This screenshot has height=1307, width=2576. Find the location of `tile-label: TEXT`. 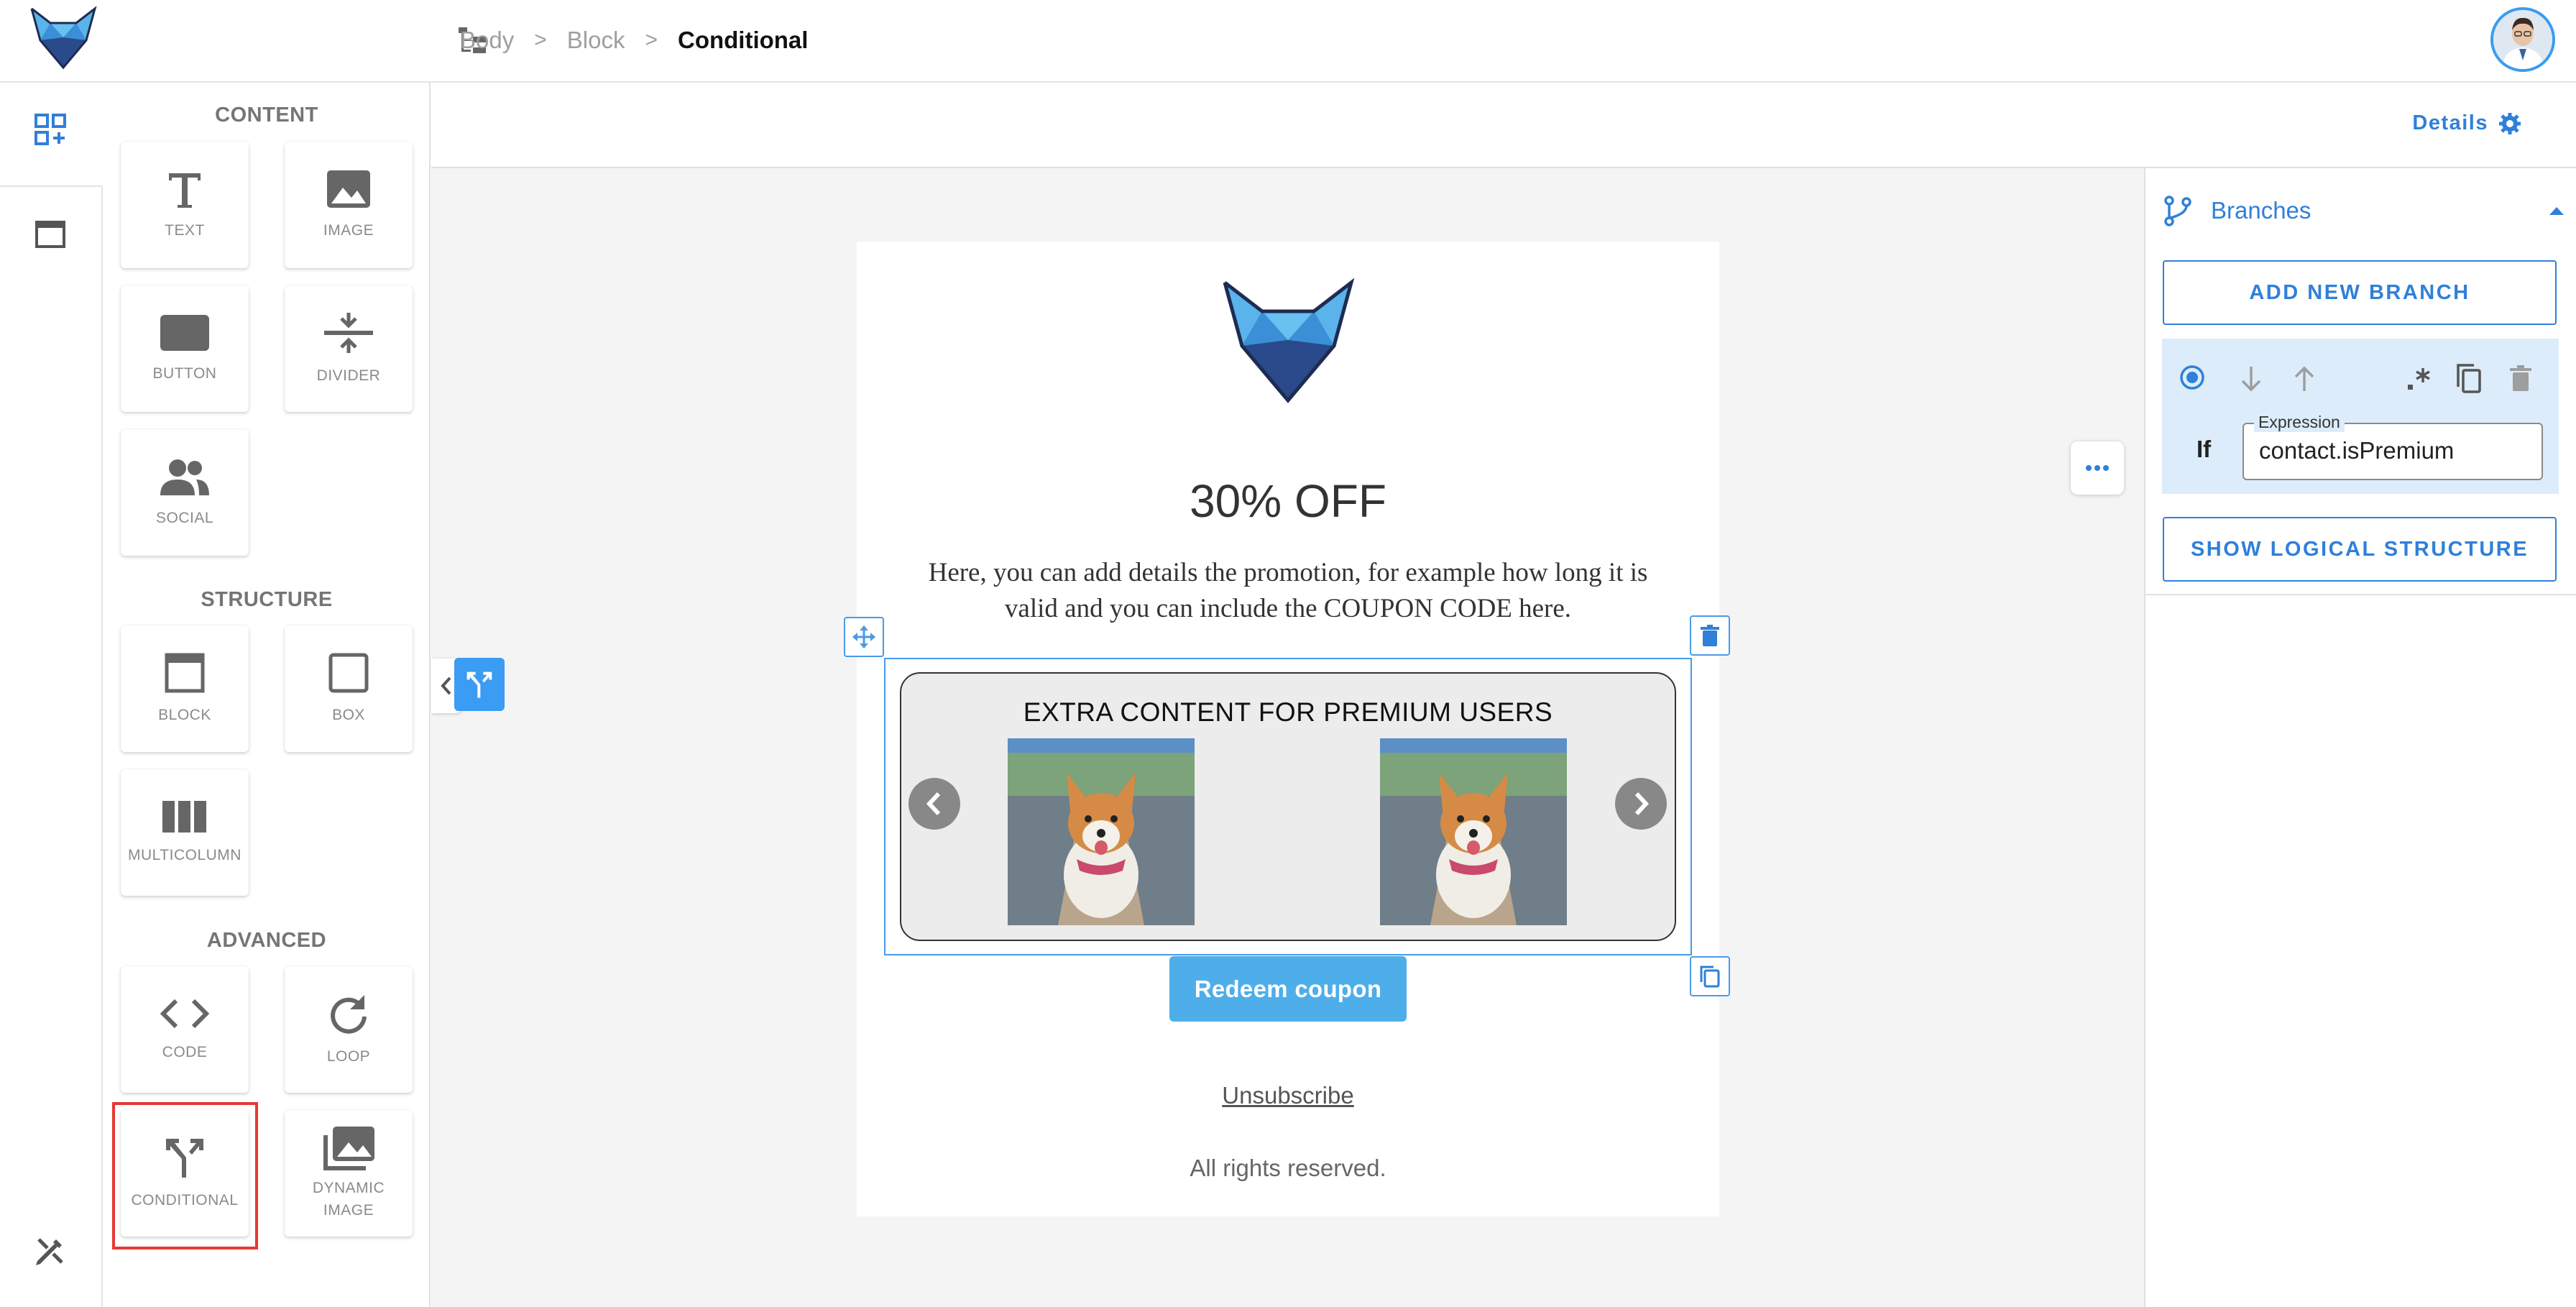

tile-label: TEXT is located at coordinates (185, 230).